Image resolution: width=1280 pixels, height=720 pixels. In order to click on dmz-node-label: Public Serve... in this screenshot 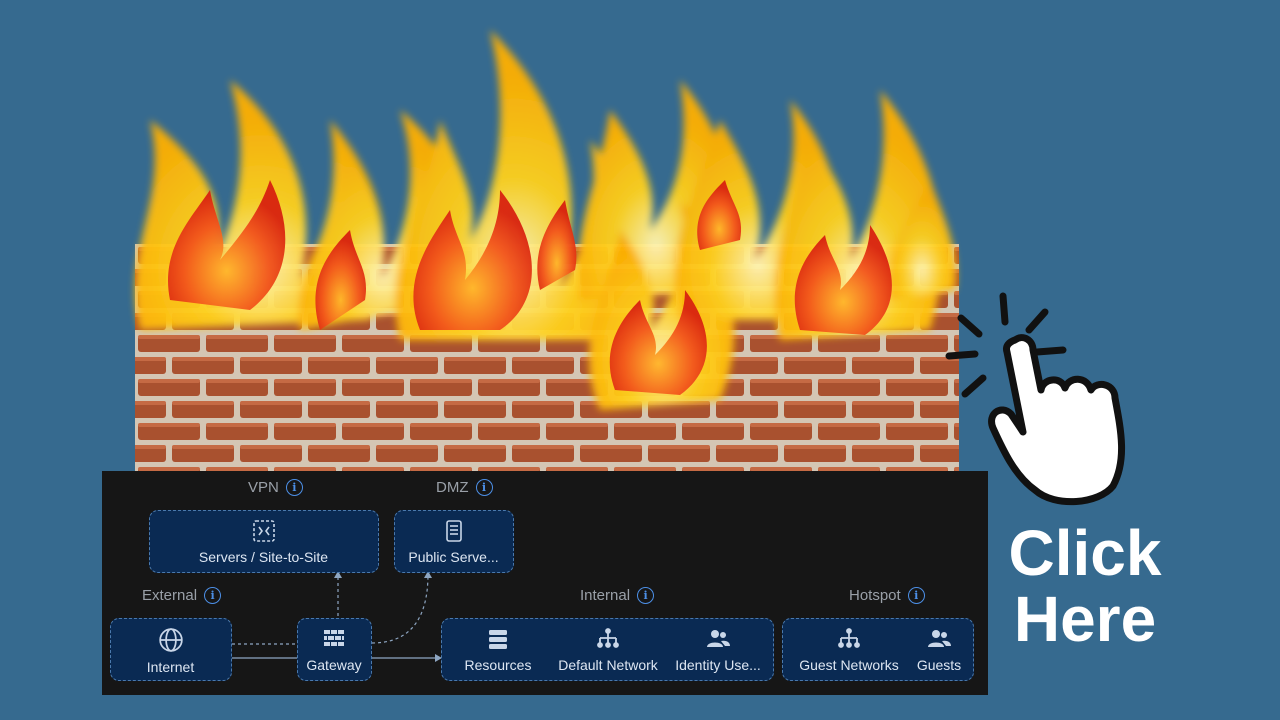, I will do `click(453, 557)`.